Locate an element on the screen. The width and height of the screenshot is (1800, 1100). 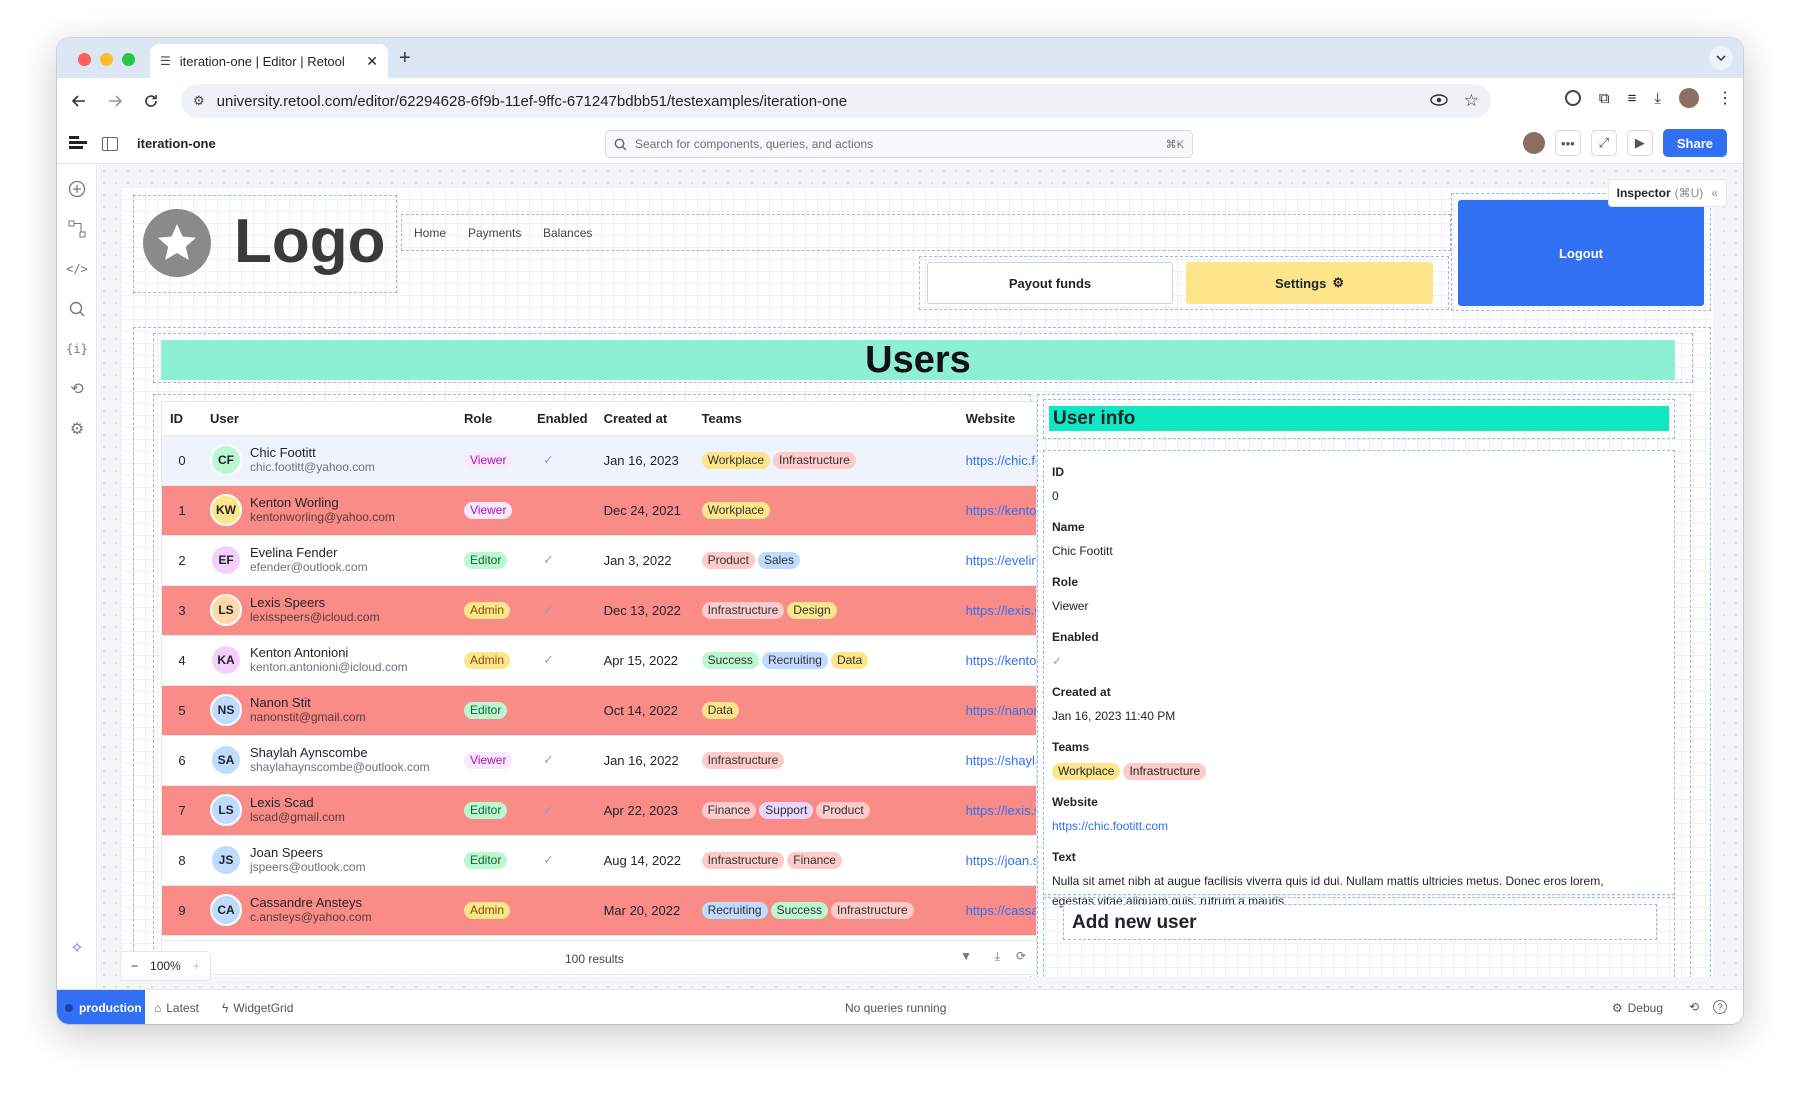
site-info-icon: ⚙ is located at coordinates (199, 101).